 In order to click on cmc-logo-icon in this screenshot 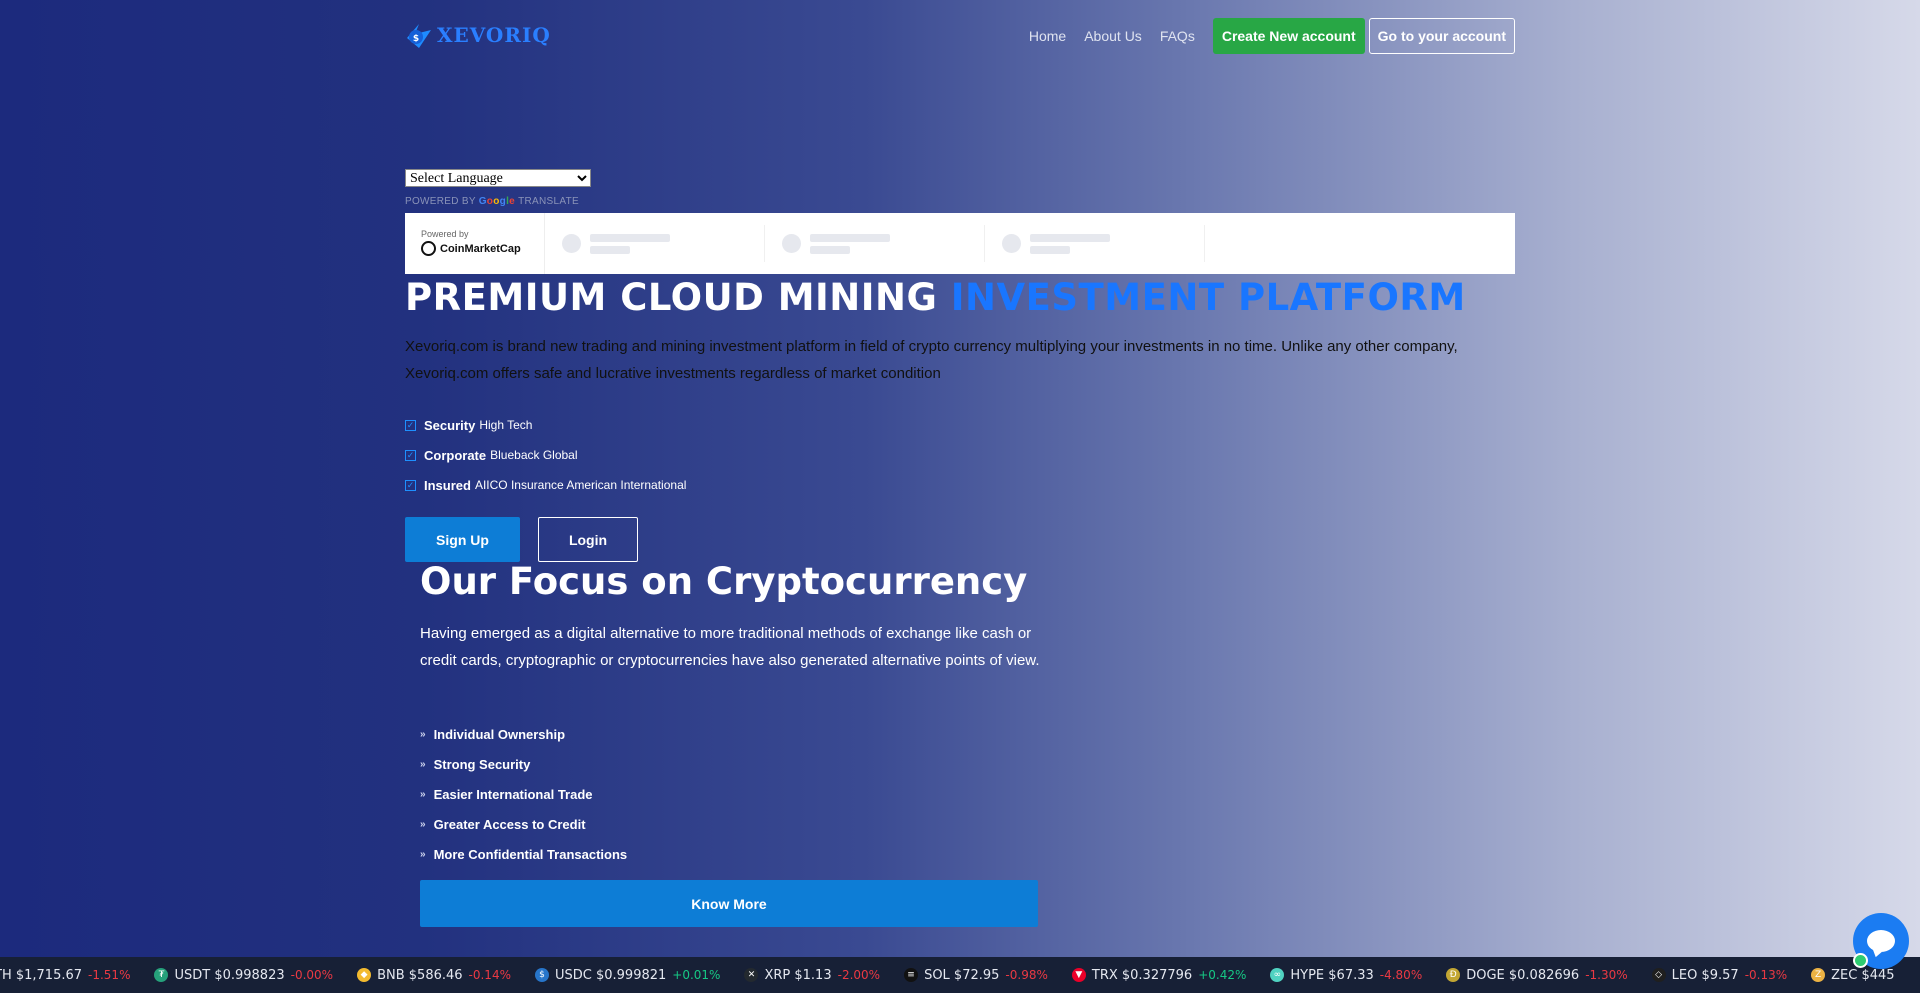, I will do `click(428, 248)`.